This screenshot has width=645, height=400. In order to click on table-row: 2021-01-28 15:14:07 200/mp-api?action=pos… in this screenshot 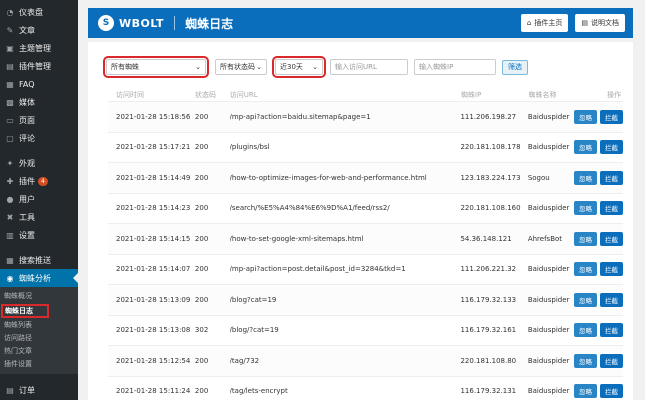, I will do `click(366, 270)`.